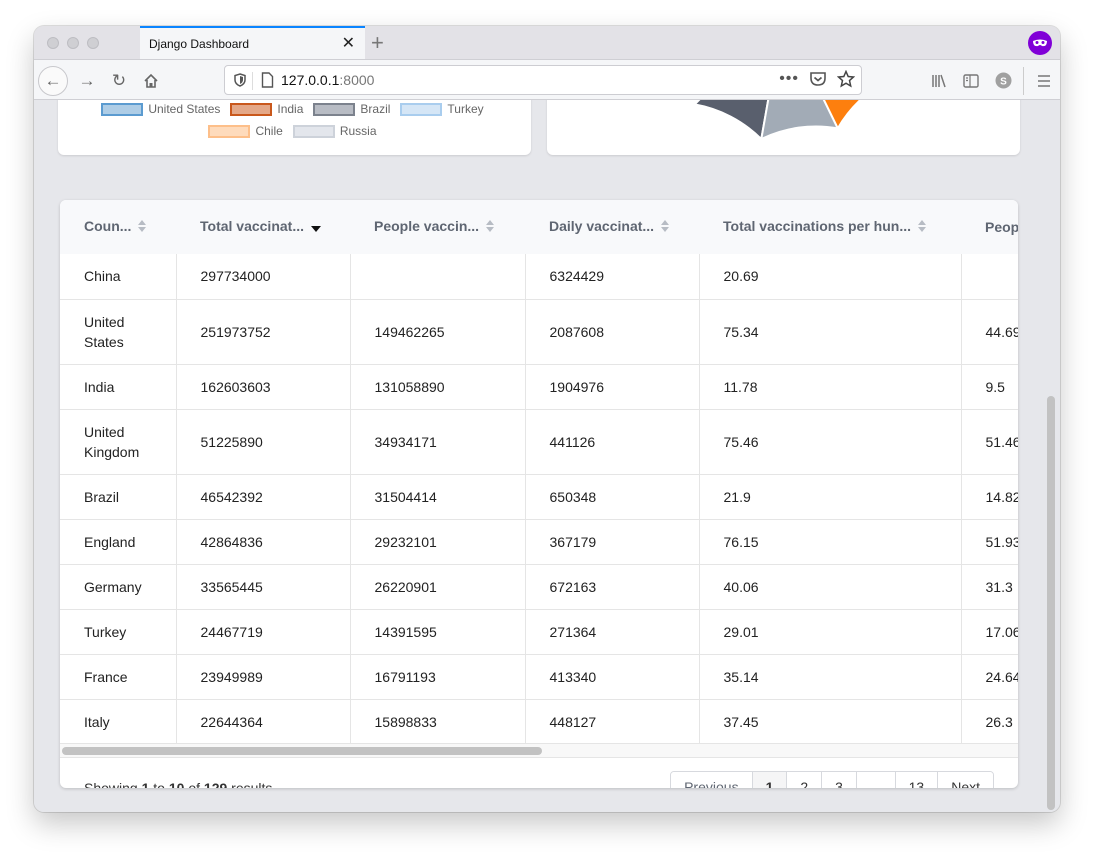  I want to click on table-cell: 20.69, so click(830, 277).